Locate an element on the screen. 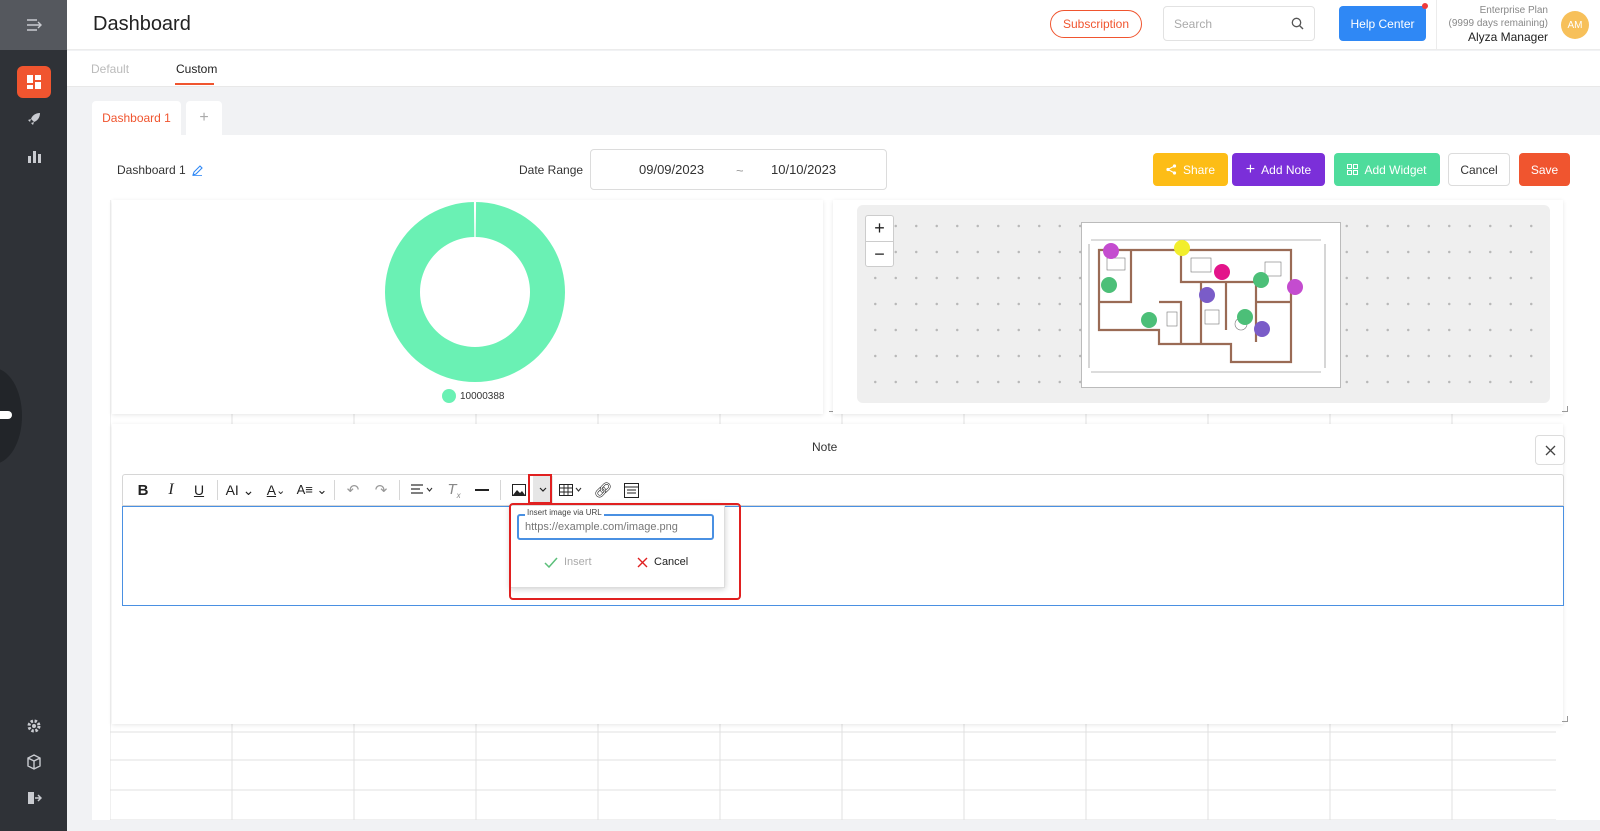 This screenshot has height=831, width=1600. donut-chart is located at coordinates (475, 292).